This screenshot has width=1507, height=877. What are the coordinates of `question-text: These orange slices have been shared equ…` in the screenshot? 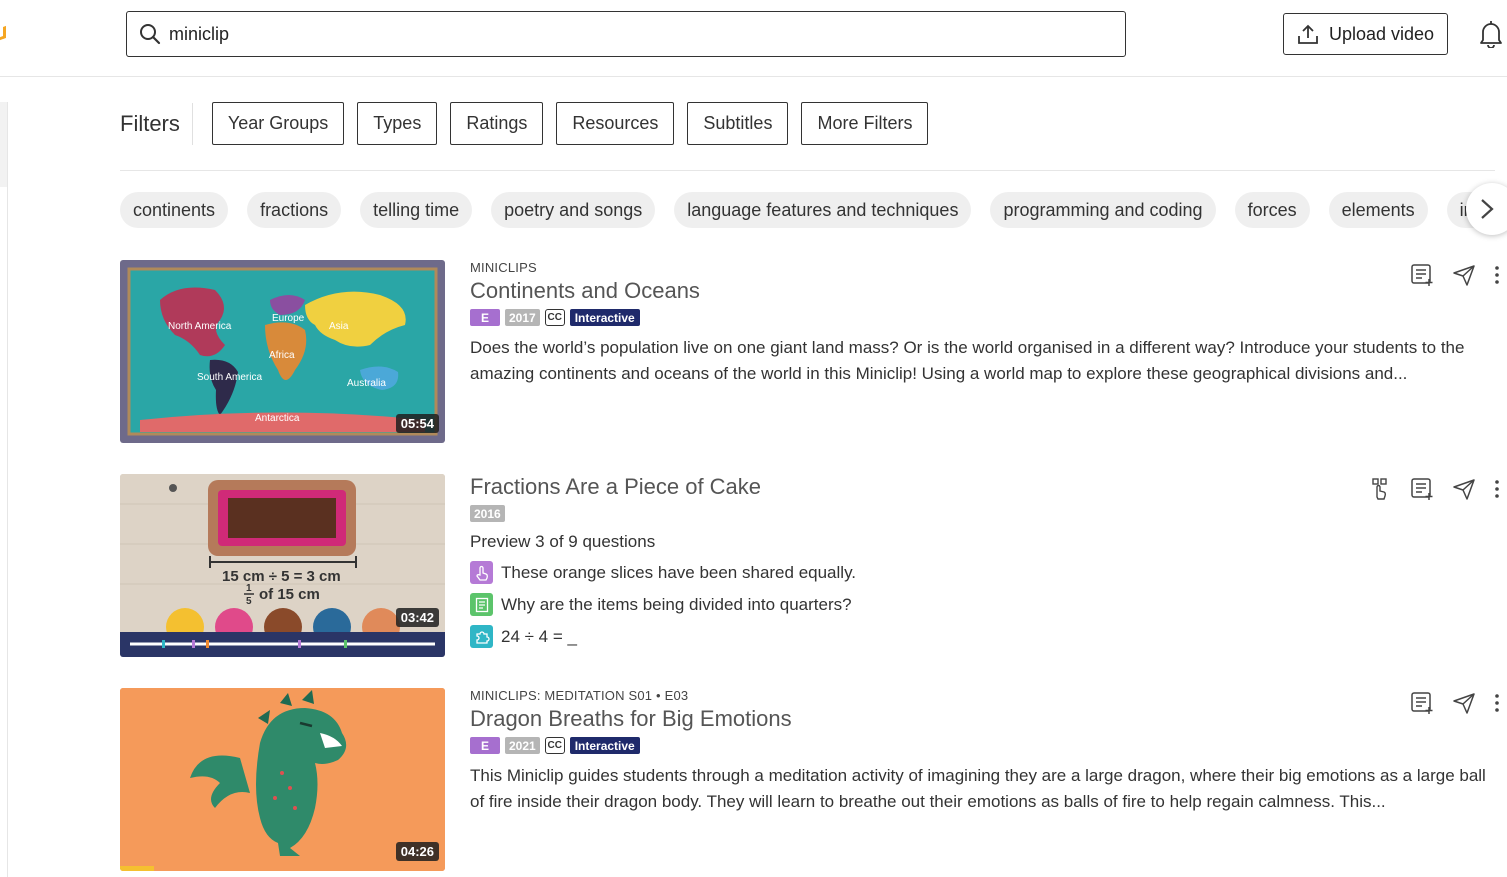 It's located at (679, 572).